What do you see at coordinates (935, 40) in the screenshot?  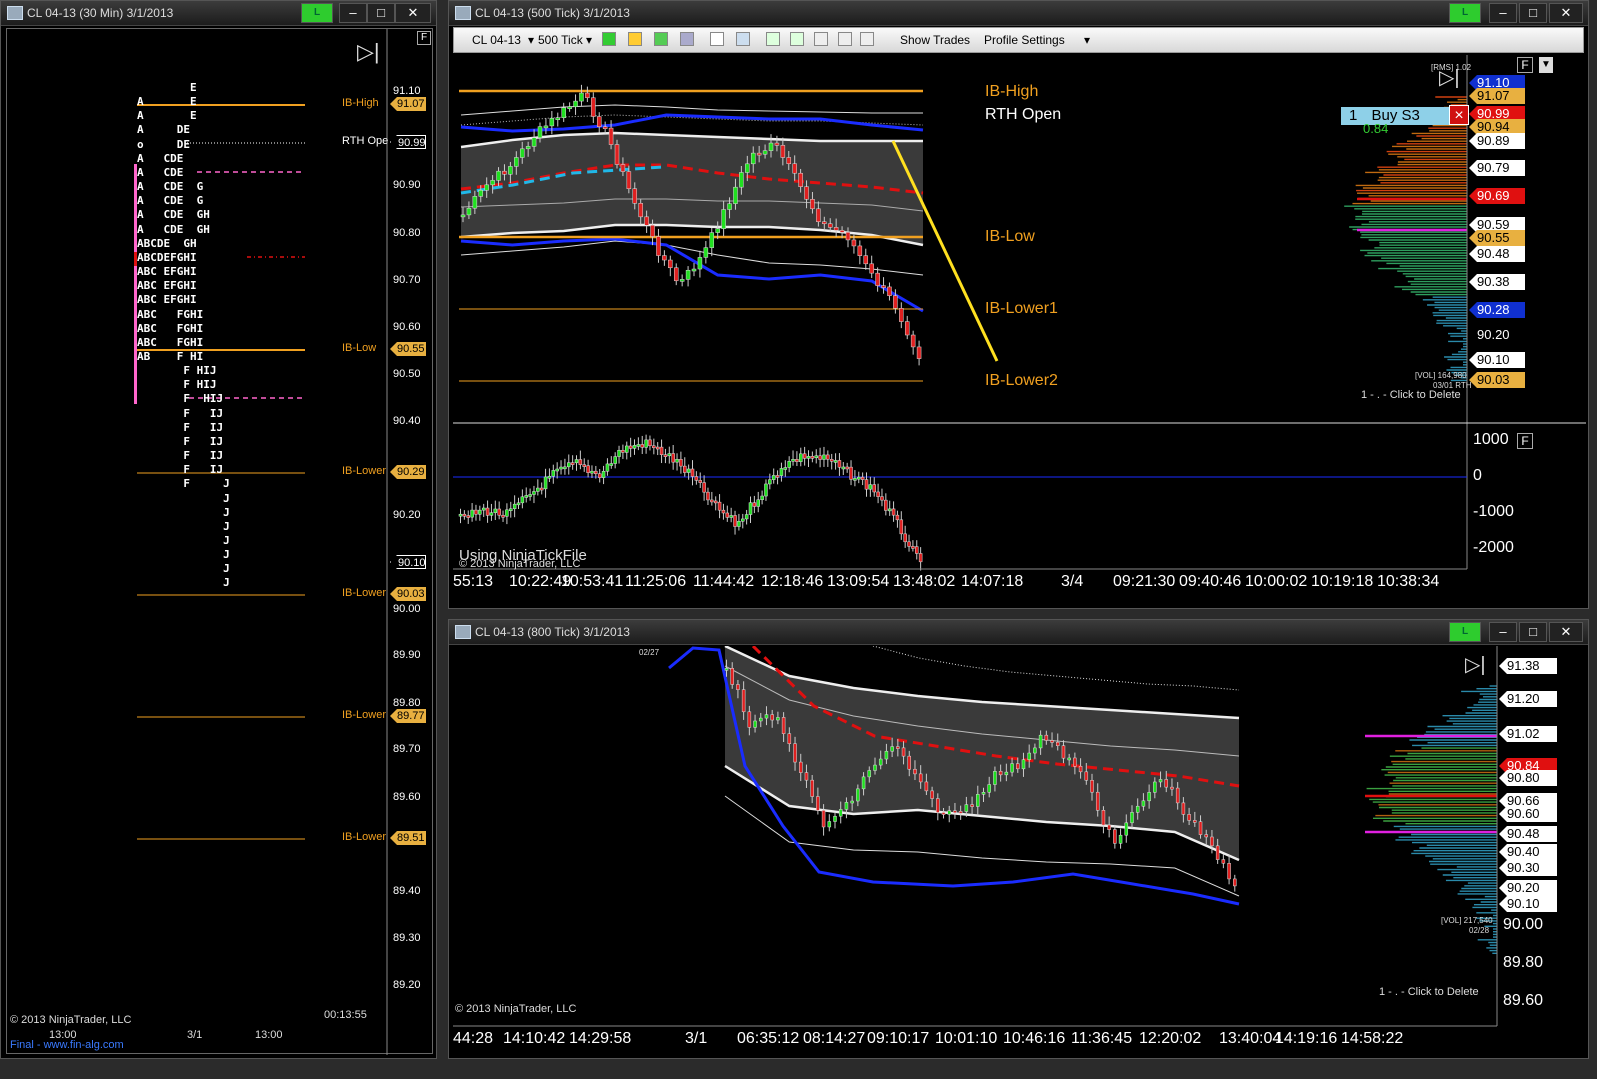 I see `show-trades-button: Show Trades` at bounding box center [935, 40].